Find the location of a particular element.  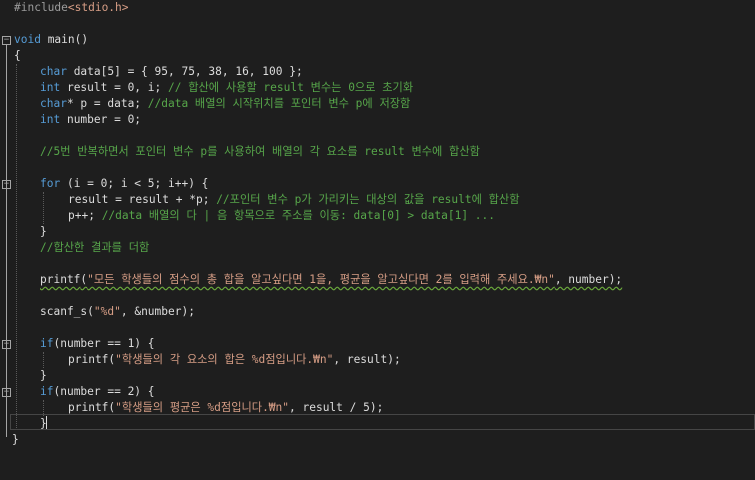

format-string: "%d" is located at coordinates (107, 311).